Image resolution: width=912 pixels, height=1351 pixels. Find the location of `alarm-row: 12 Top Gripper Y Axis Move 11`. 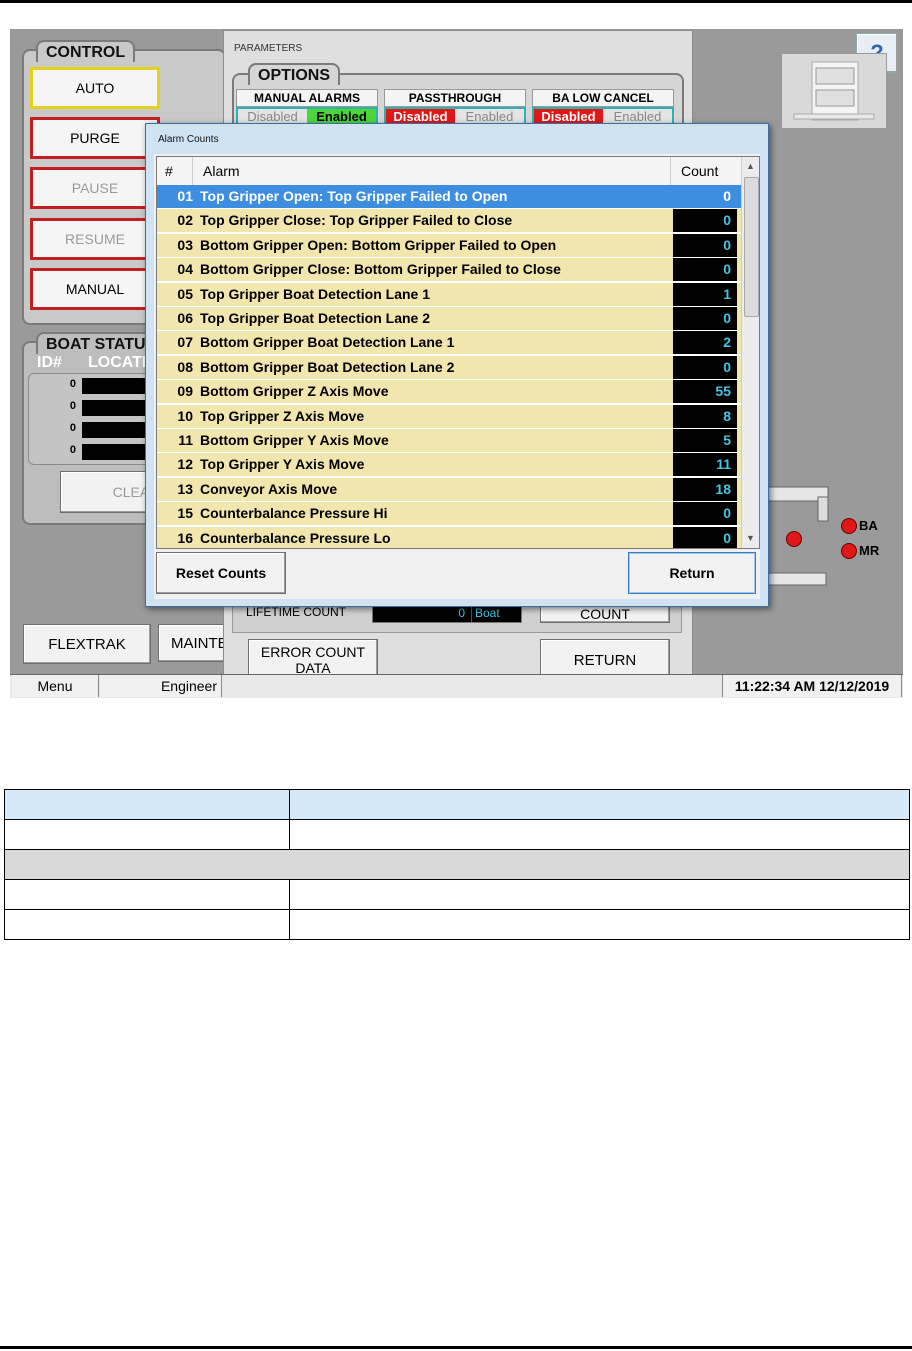

alarm-row: 12 Top Gripper Y Axis Move 11 is located at coordinates (449, 465).